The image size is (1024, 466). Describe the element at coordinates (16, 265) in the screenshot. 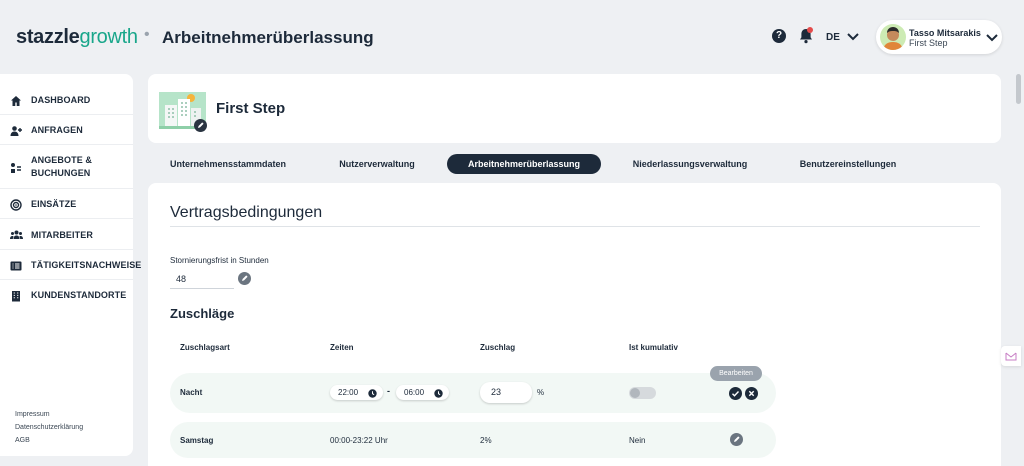

I see `list-icon` at that location.